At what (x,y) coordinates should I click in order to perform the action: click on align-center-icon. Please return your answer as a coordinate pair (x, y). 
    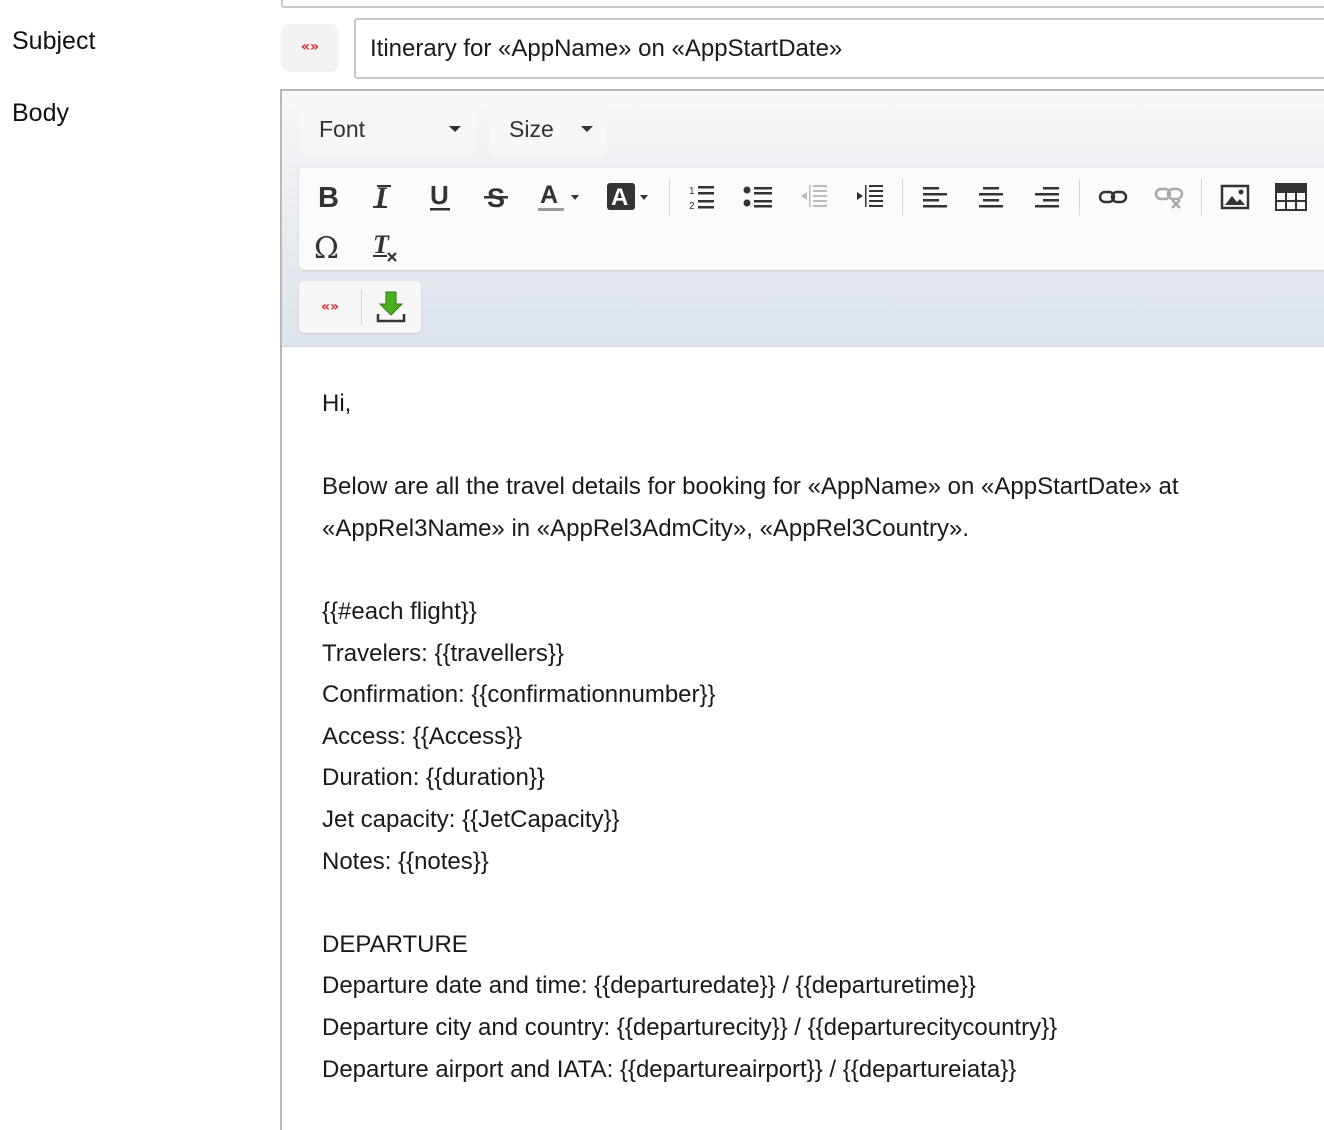
    Looking at the image, I should click on (991, 197).